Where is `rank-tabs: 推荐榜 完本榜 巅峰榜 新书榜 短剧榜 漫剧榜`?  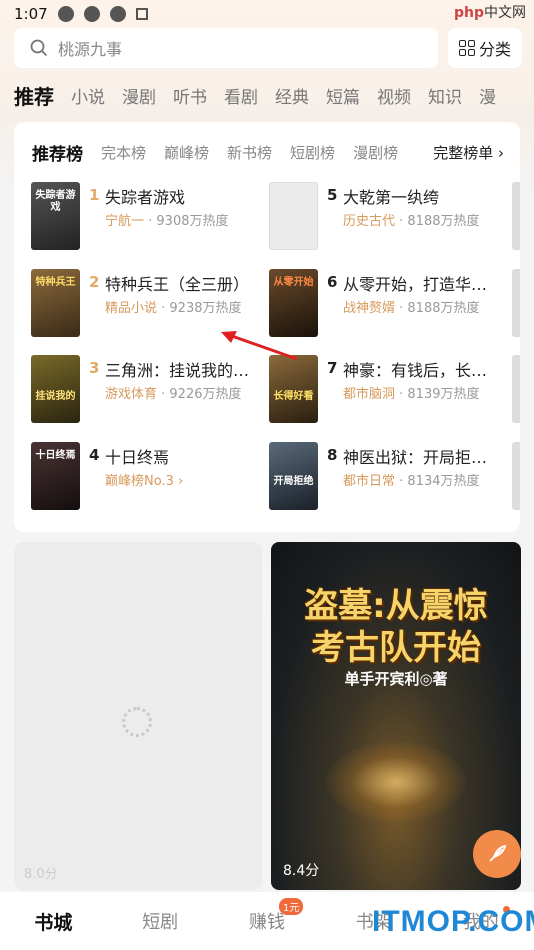
rank-tabs: 推荐榜 完本榜 巅峰榜 新书榜 短剧榜 漫剧榜 is located at coordinates (215, 152).